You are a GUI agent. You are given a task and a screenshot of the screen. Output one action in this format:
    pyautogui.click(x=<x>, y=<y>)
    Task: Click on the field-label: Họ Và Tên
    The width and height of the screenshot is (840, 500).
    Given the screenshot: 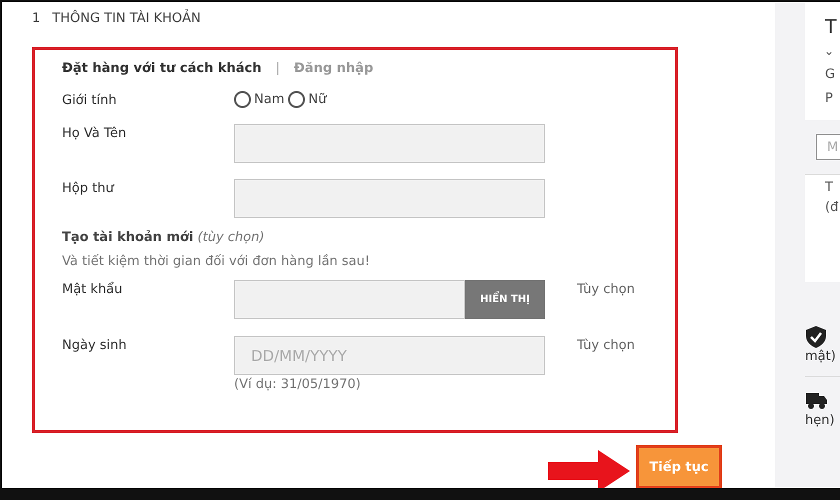 What is the action you would take?
    pyautogui.click(x=95, y=133)
    